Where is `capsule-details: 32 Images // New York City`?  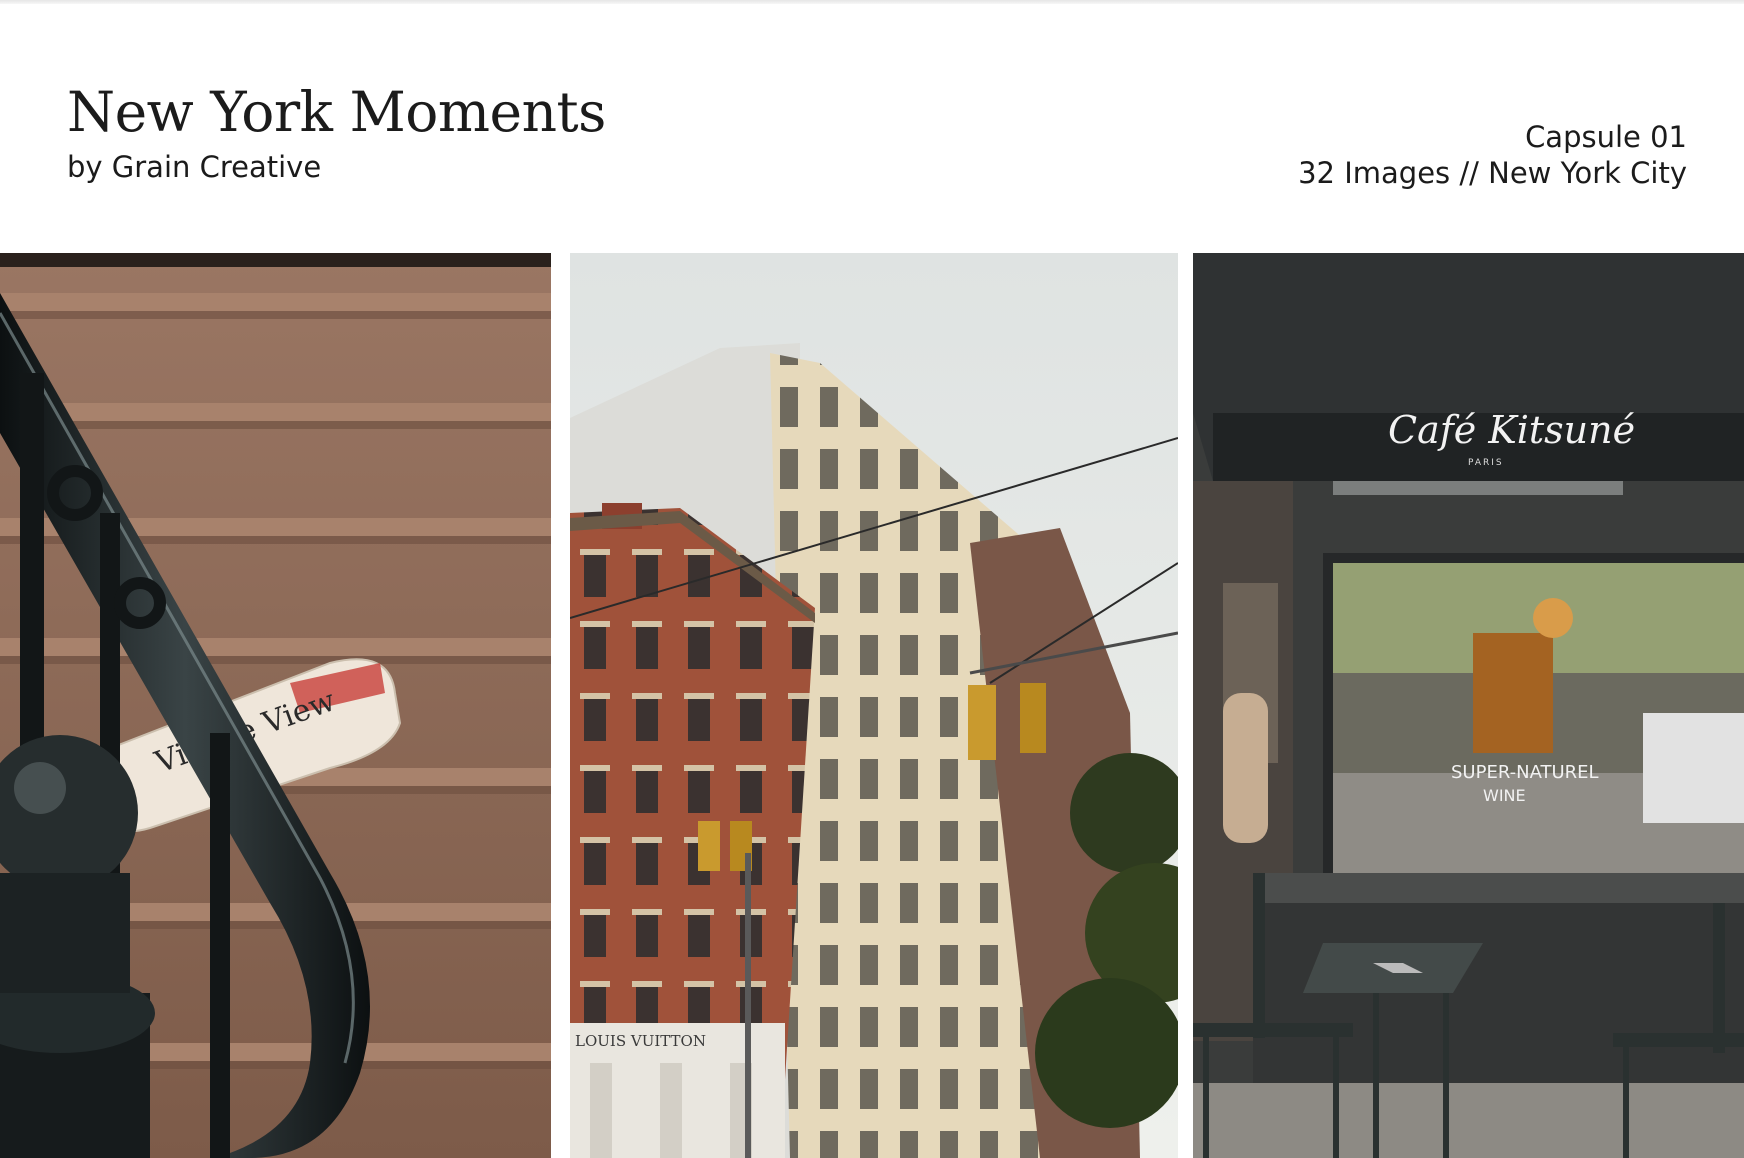
capsule-details: 32 Images // New York City is located at coordinates (1492, 173).